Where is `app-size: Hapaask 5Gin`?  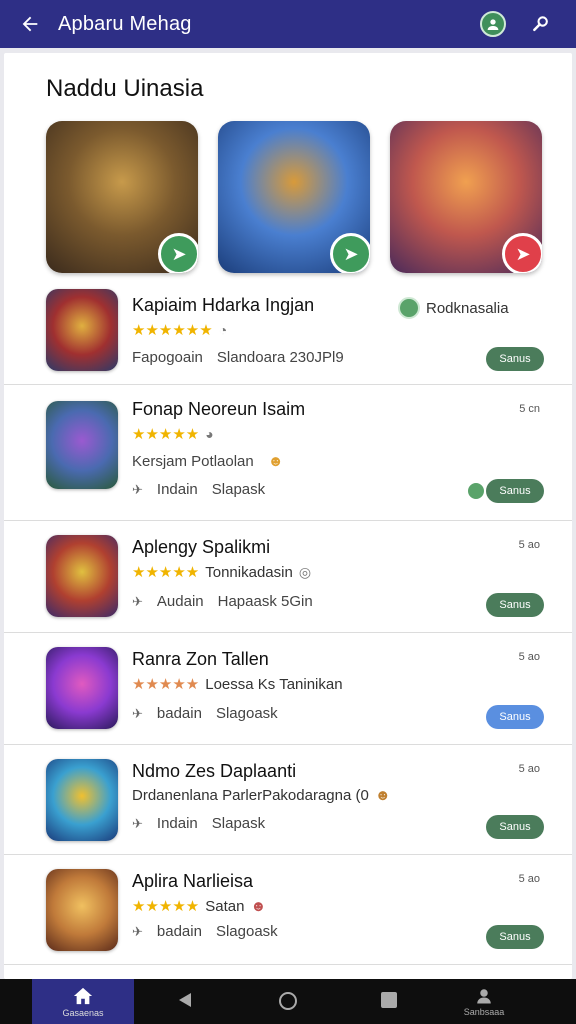
app-size: Hapaask 5Gin is located at coordinates (265, 601).